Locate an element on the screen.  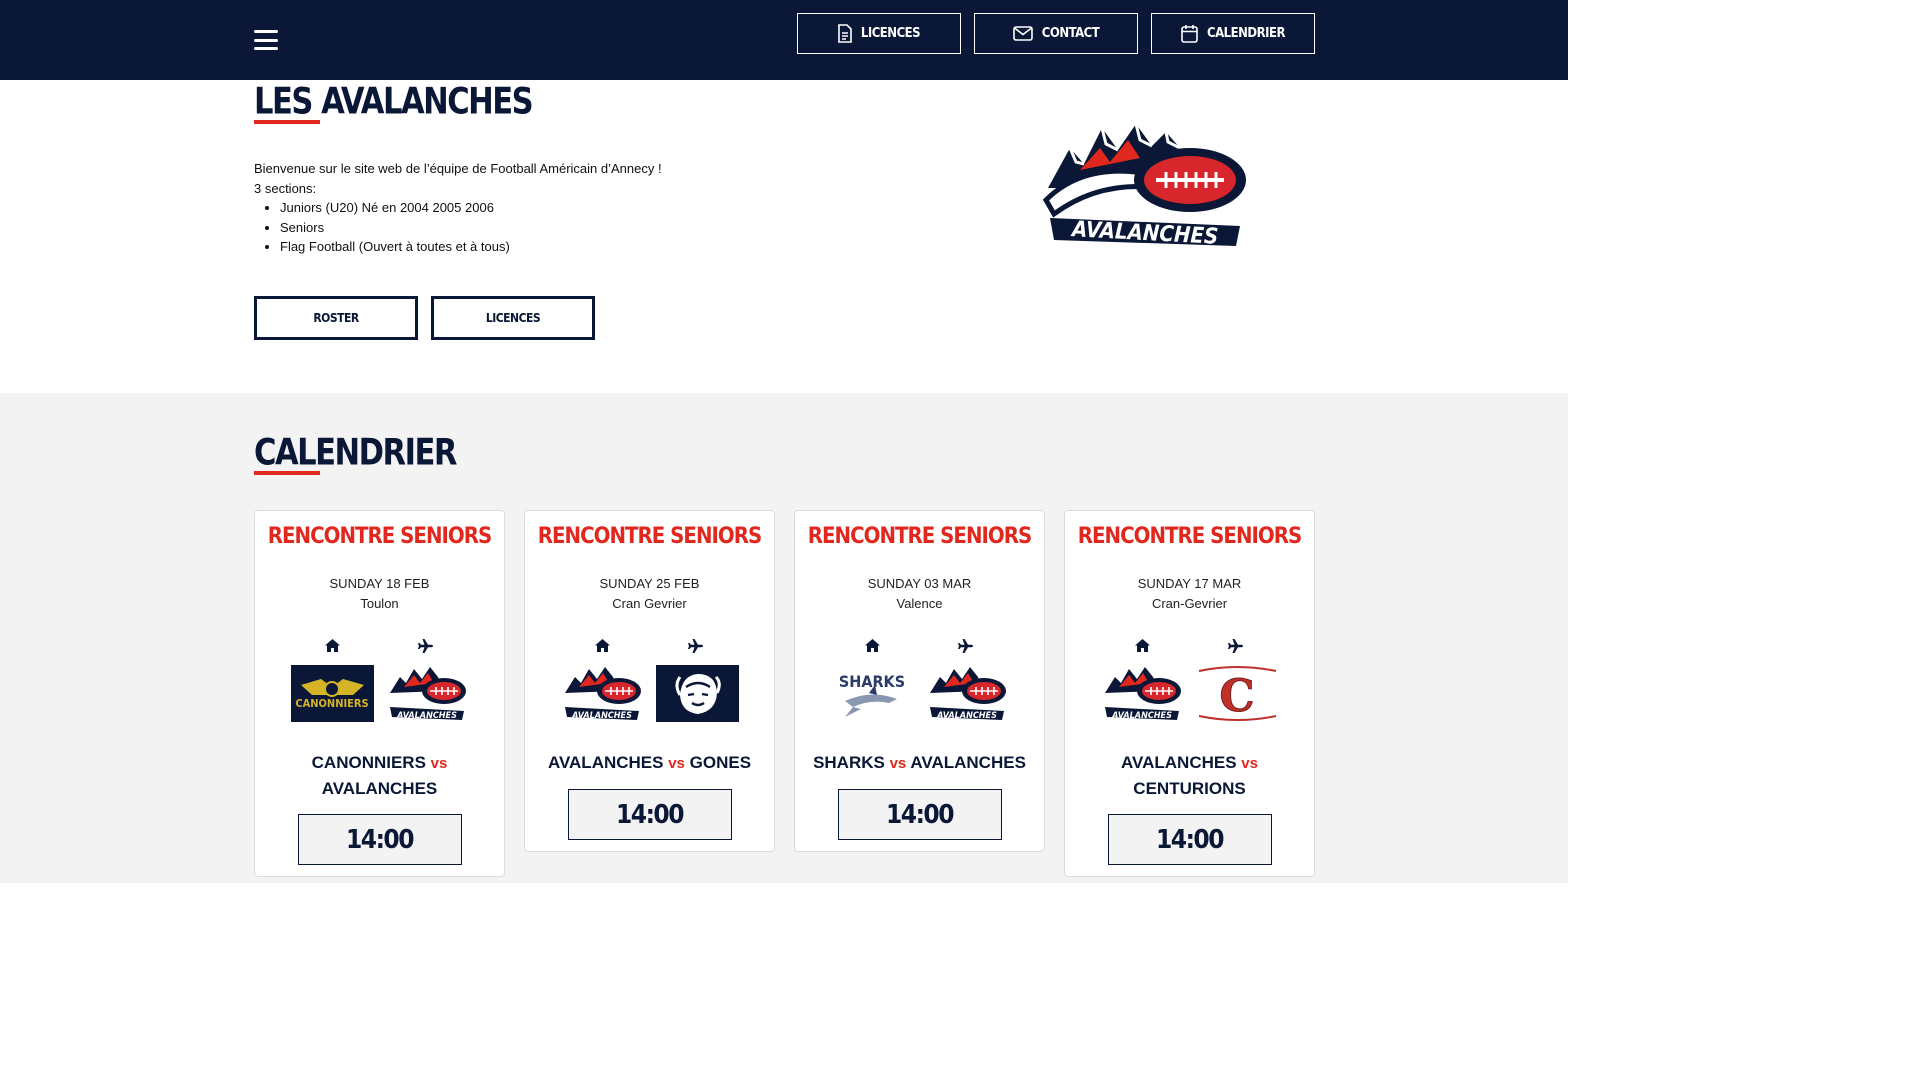
matchup-text: AVALANCHES vs GONES is located at coordinates (649, 763).